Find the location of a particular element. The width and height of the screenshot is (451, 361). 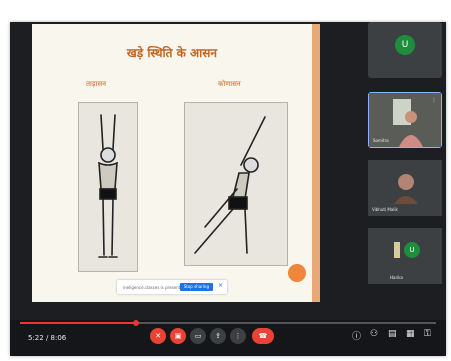

participant-tile: Vibhuti Malik is located at coordinates (405, 188).